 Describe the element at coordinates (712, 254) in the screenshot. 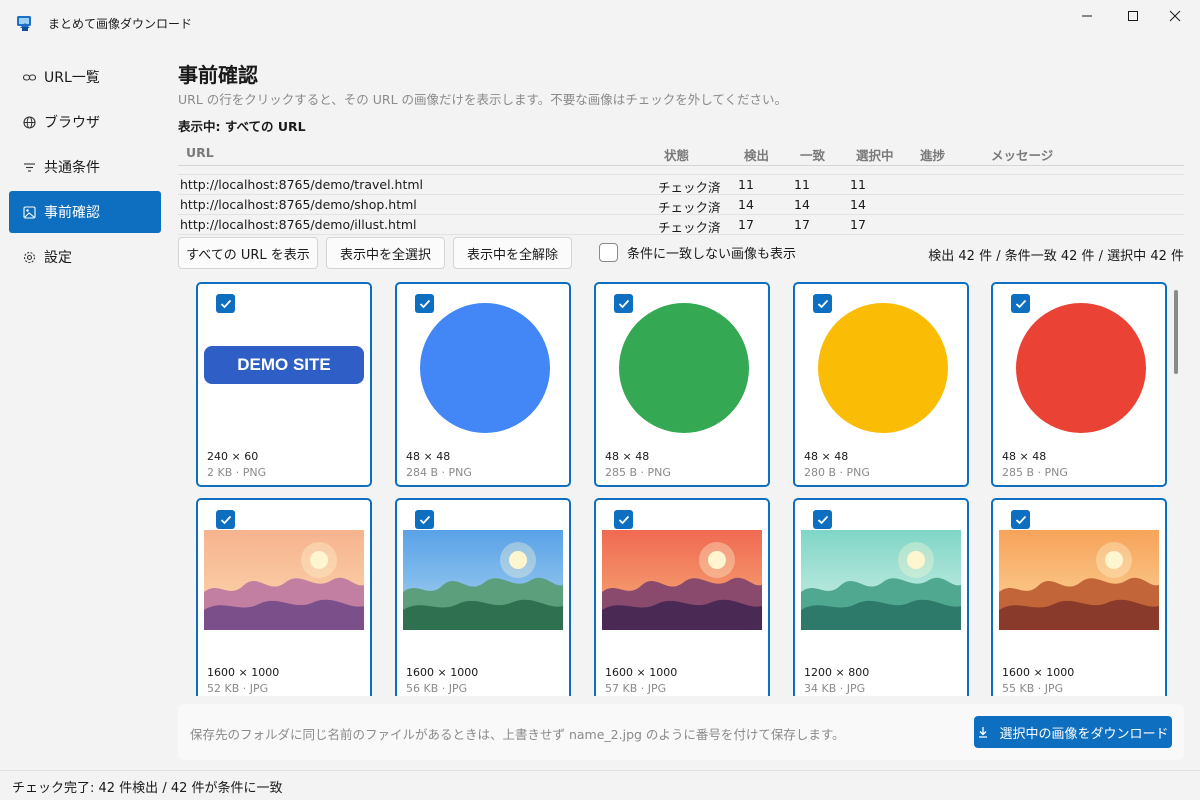

I see `show-unmatched-label: 条件に一致しない画像も表示` at that location.